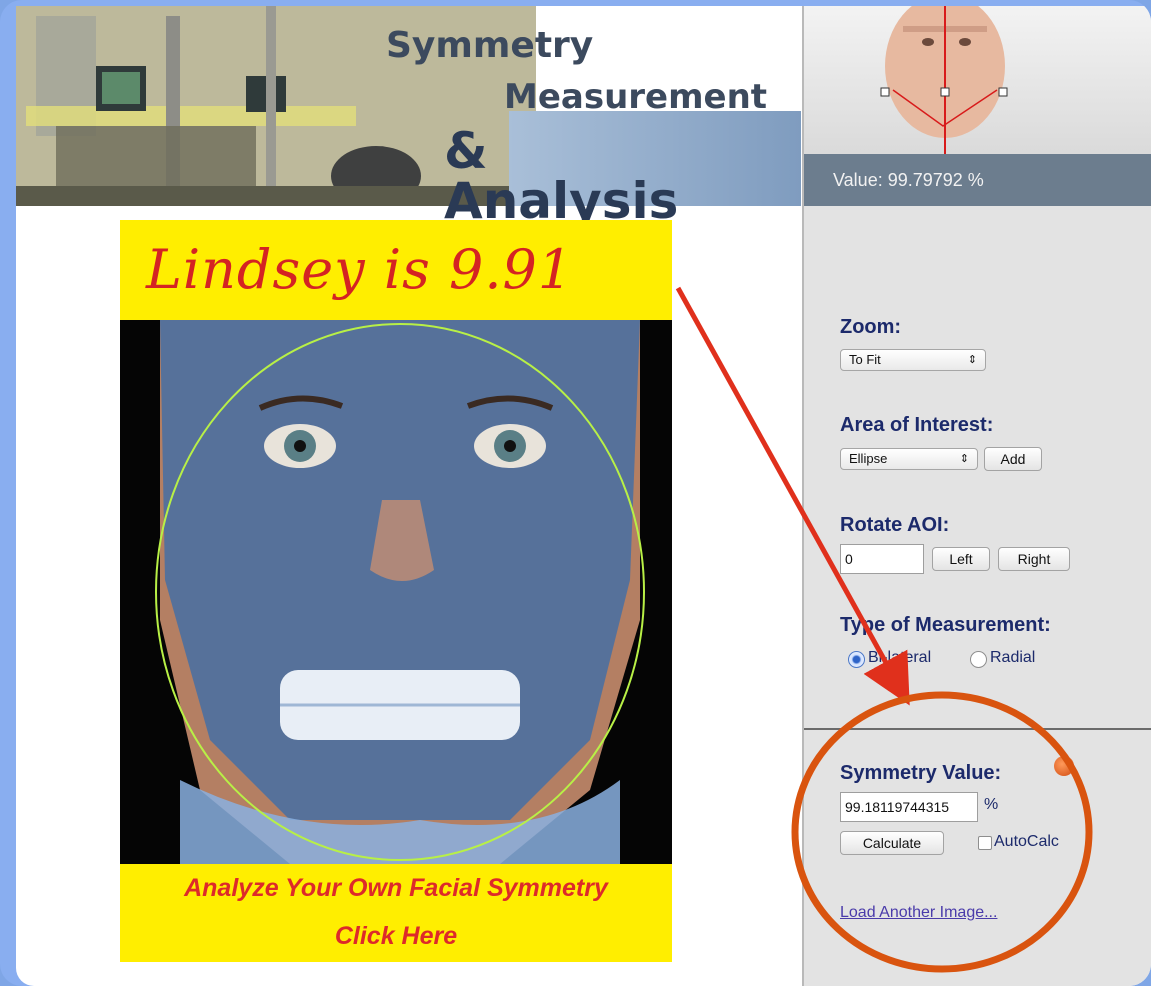 This screenshot has width=1151, height=986. What do you see at coordinates (396, 888) in the screenshot?
I see `cta-line-1: Analyze Your Own Facial Symmetry` at bounding box center [396, 888].